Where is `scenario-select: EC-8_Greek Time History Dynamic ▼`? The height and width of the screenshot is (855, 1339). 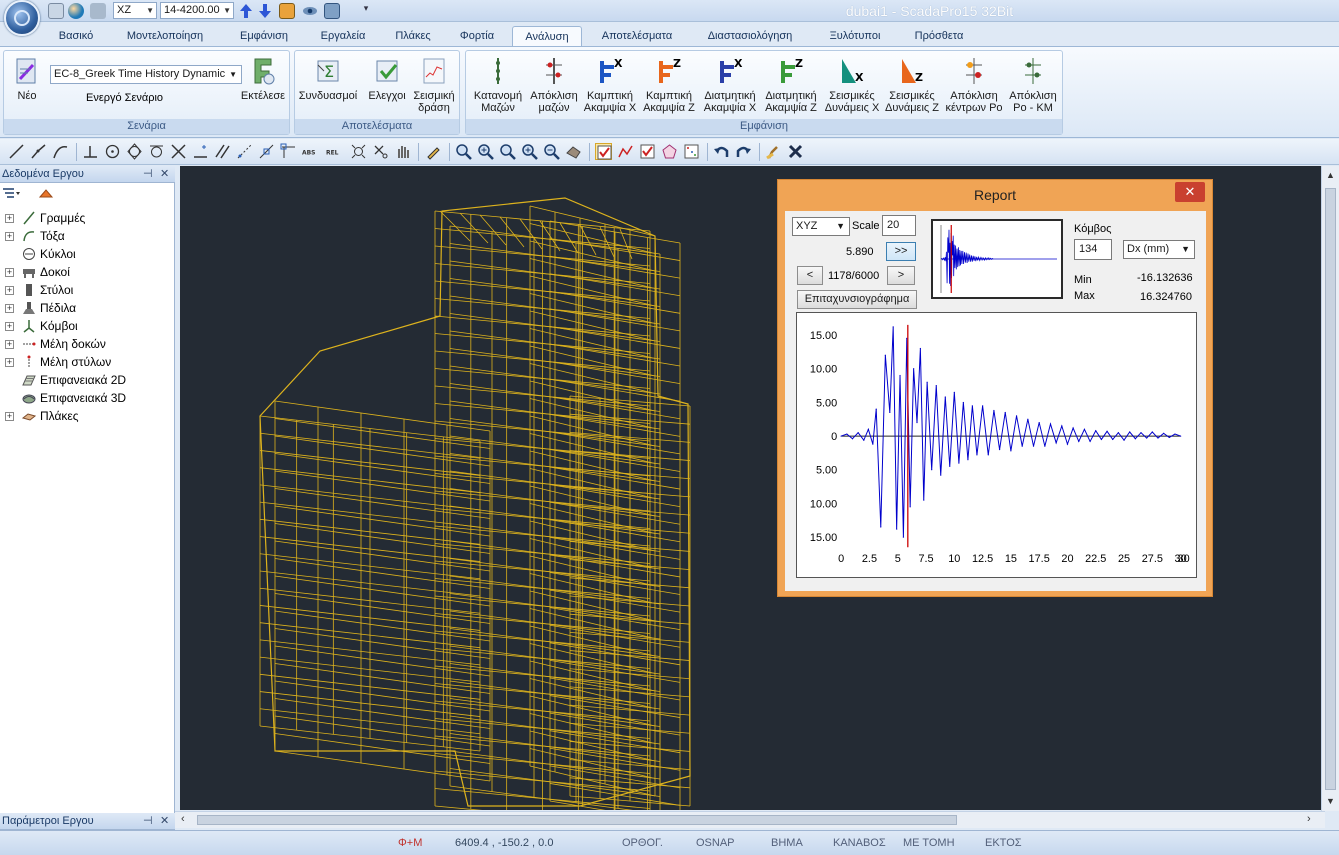 scenario-select: EC-8_Greek Time History Dynamic ▼ is located at coordinates (146, 74).